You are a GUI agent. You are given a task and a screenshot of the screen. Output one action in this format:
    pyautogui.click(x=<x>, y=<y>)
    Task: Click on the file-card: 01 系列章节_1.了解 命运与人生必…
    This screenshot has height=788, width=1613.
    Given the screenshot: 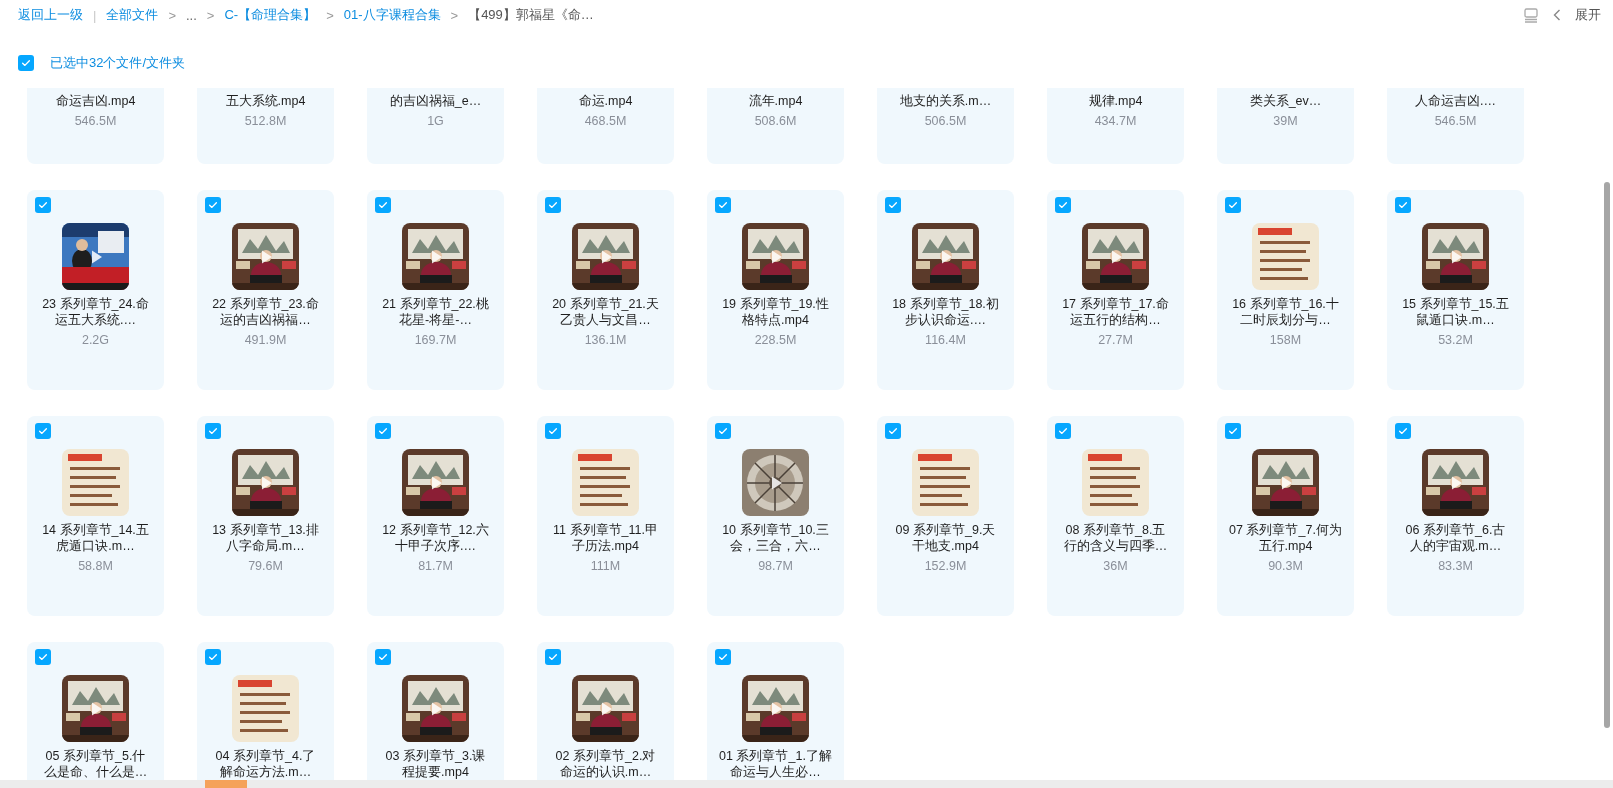 What is the action you would take?
    pyautogui.click(x=775, y=711)
    